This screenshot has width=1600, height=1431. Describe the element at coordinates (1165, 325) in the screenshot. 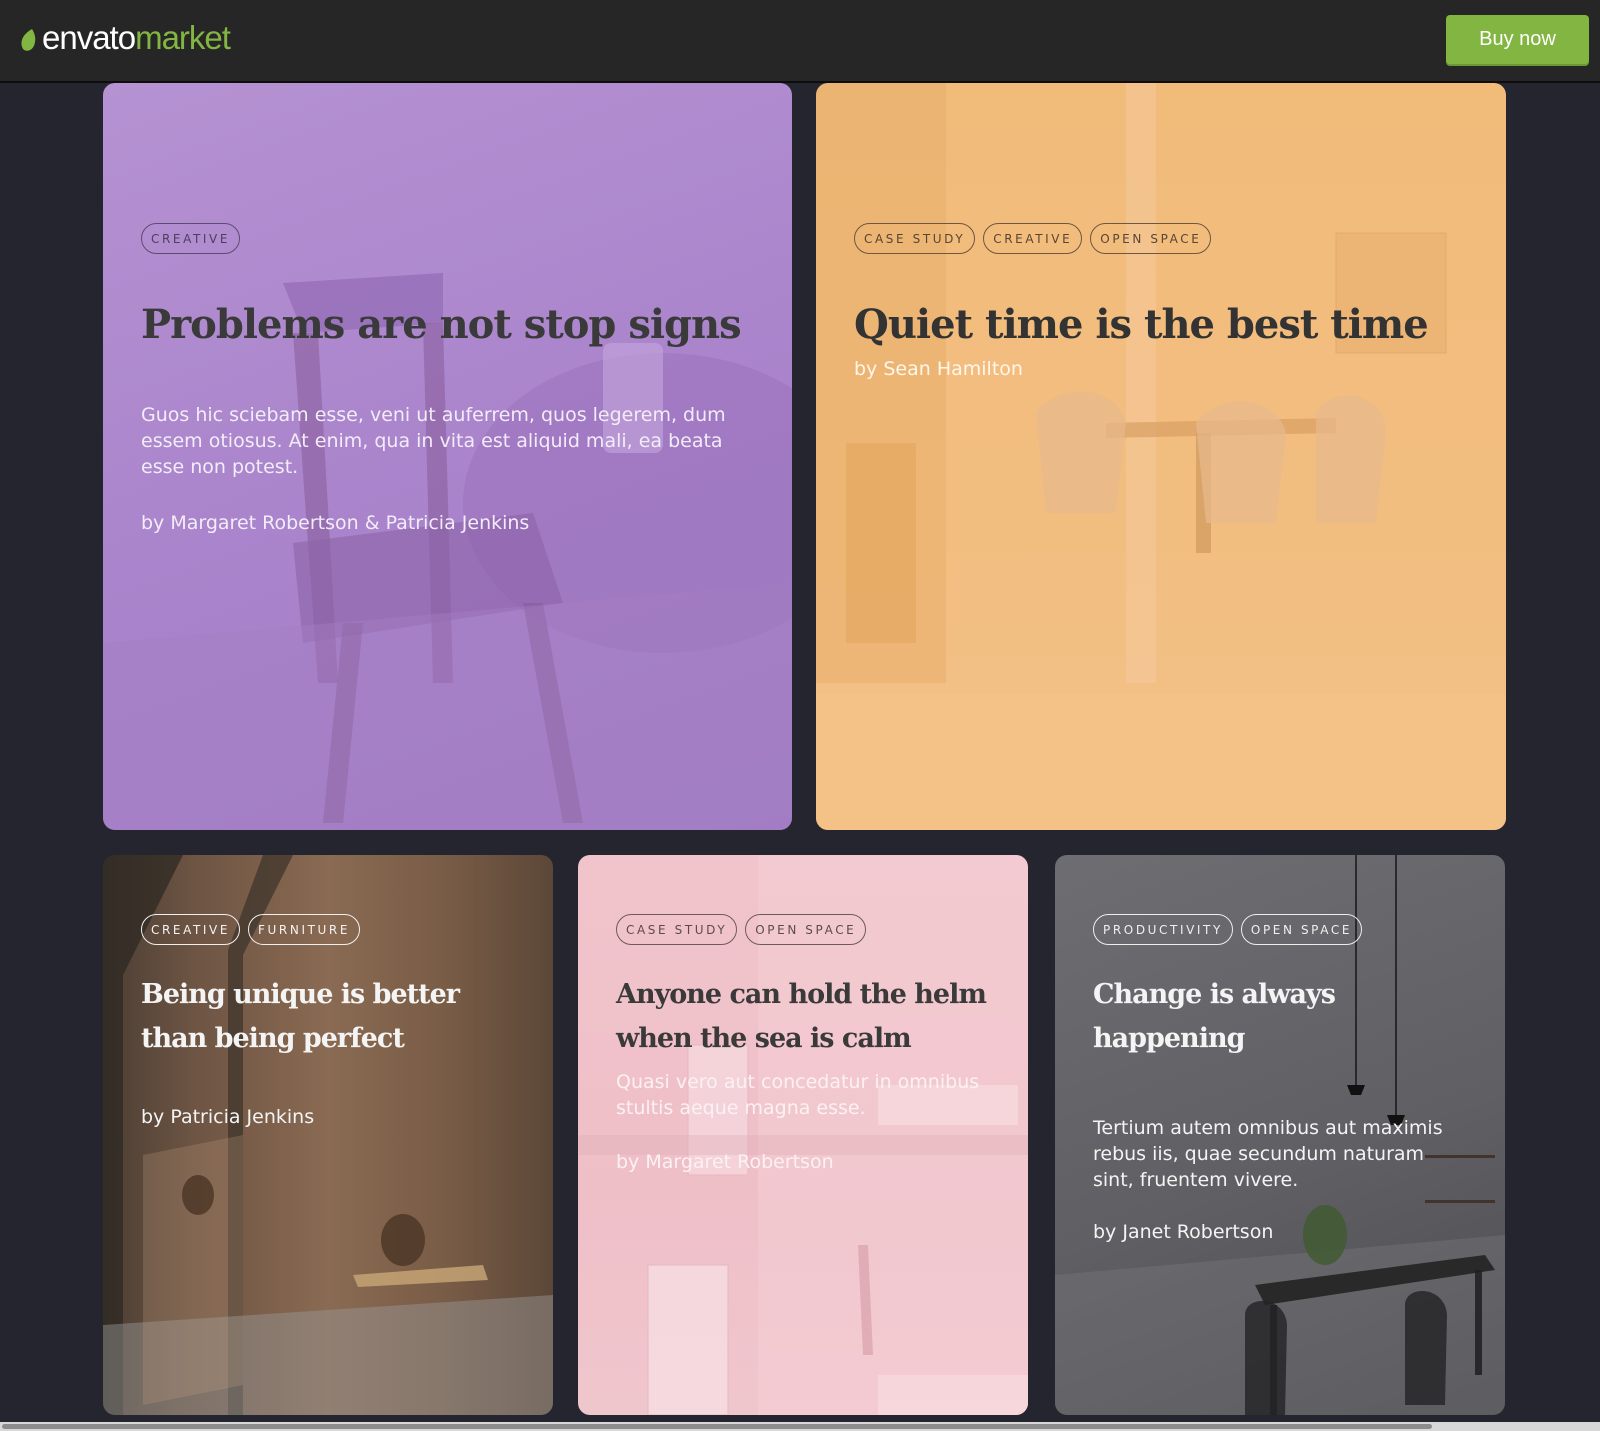

I see `card-title: Quiet time is the best time` at that location.